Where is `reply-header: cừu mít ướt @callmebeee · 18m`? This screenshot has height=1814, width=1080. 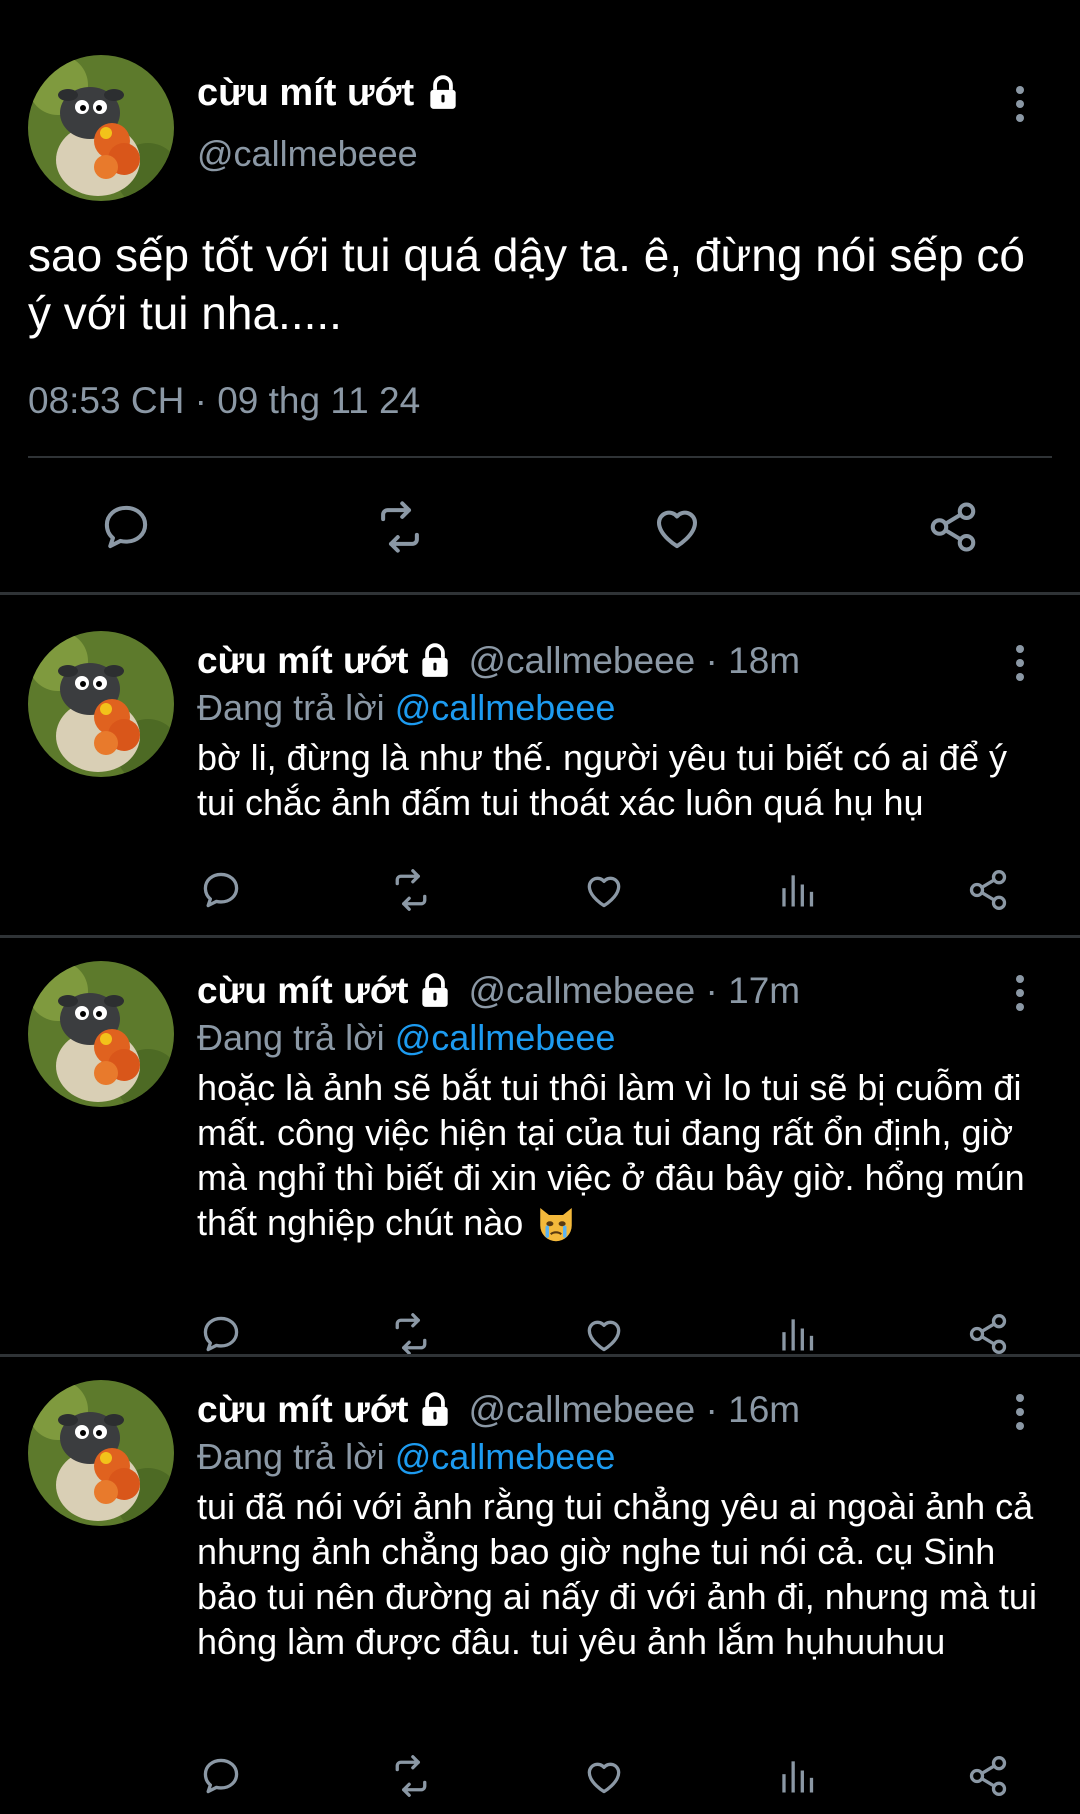
reply-header: cừu mít ướt @callmebeee · 18m is located at coordinates (498, 661).